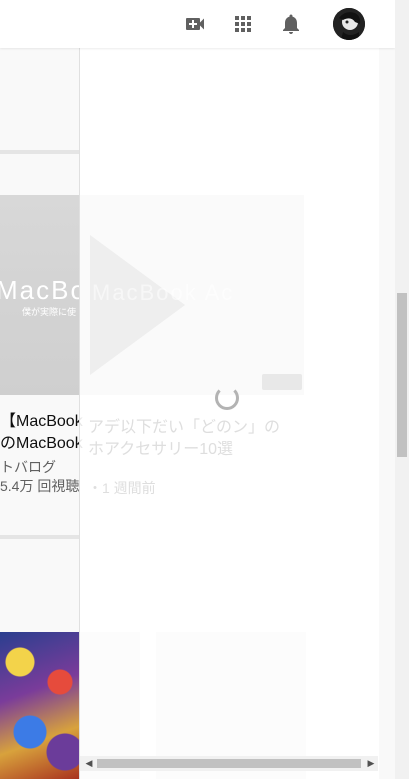  What do you see at coordinates (291, 24) in the screenshot?
I see `notifications-bell-icon` at bounding box center [291, 24].